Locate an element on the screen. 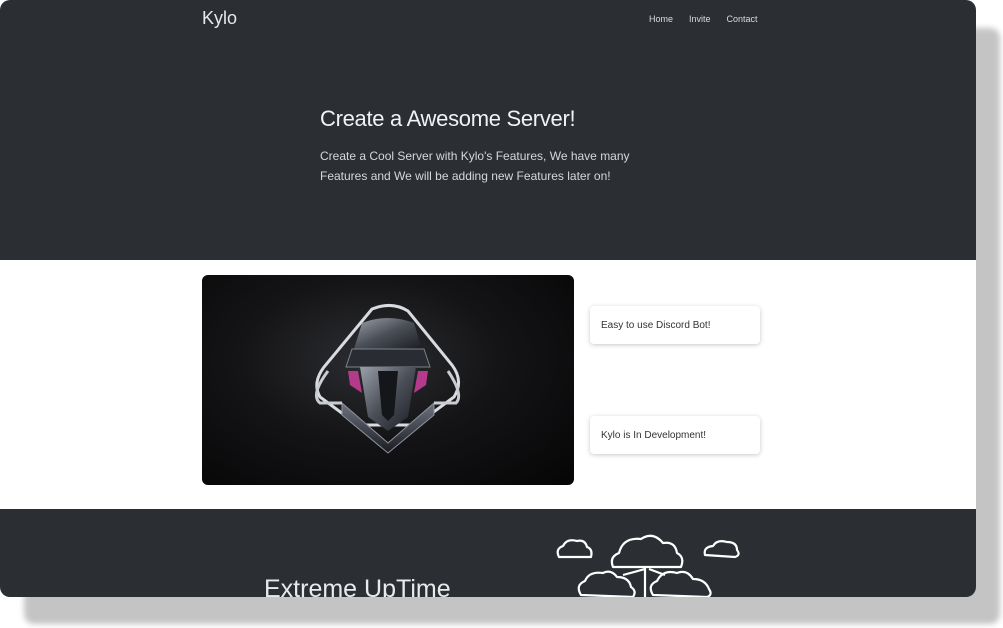  uptime-title: Extreme UpTime is located at coordinates (357, 586).